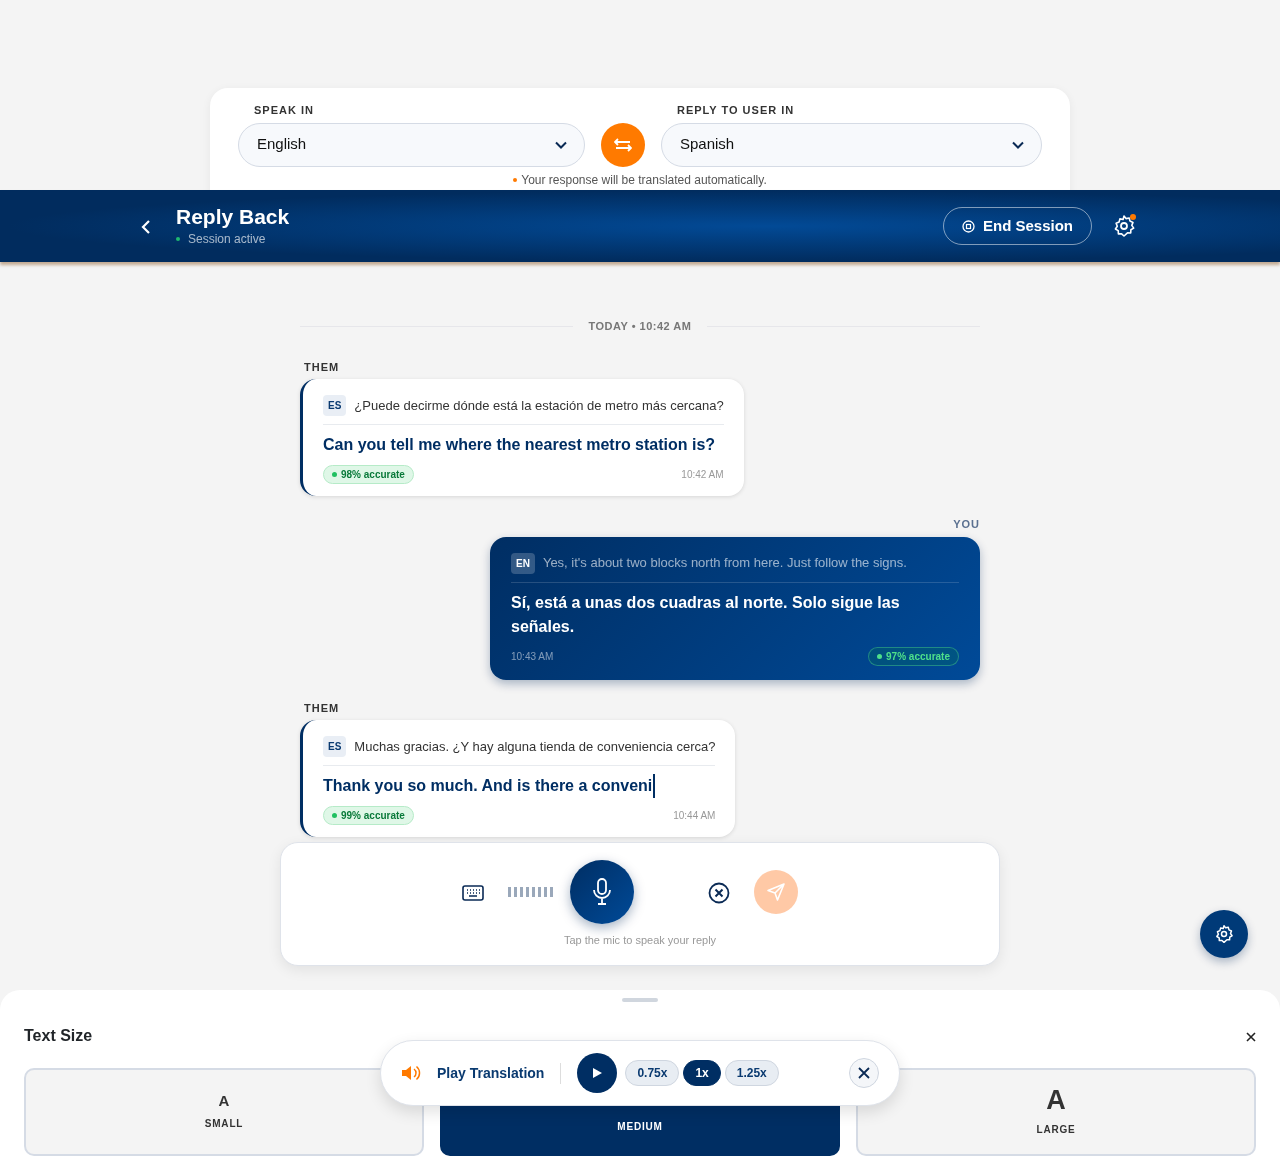 The height and width of the screenshot is (1174, 1280). I want to click on settings-button, so click(1224, 934).